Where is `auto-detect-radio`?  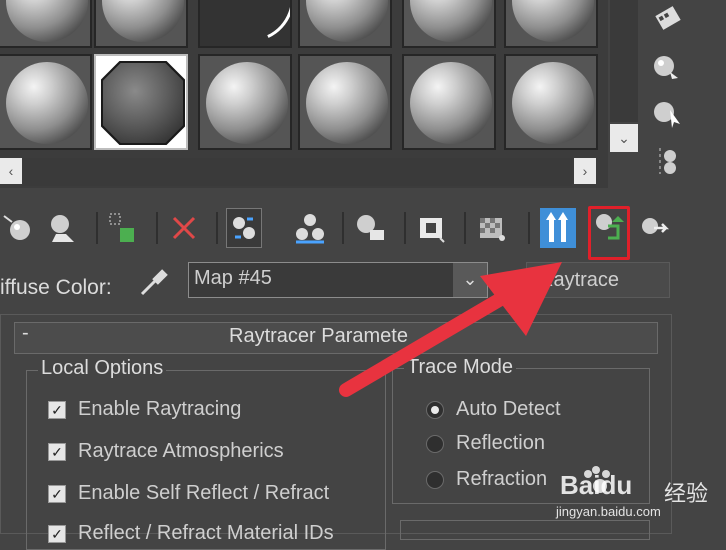 auto-detect-radio is located at coordinates (435, 410).